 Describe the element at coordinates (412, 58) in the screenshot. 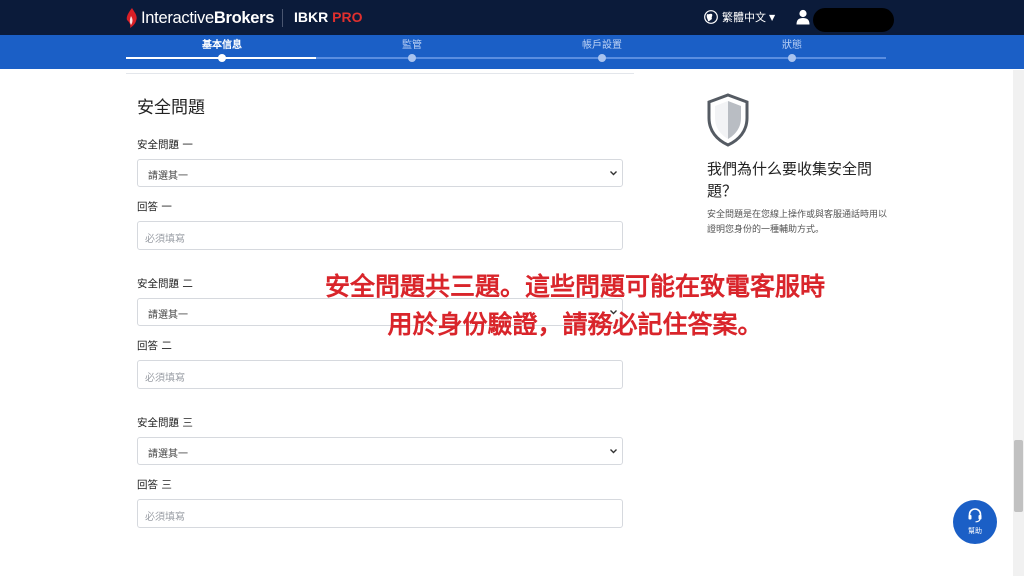

I see `step-regulatory-dot` at that location.